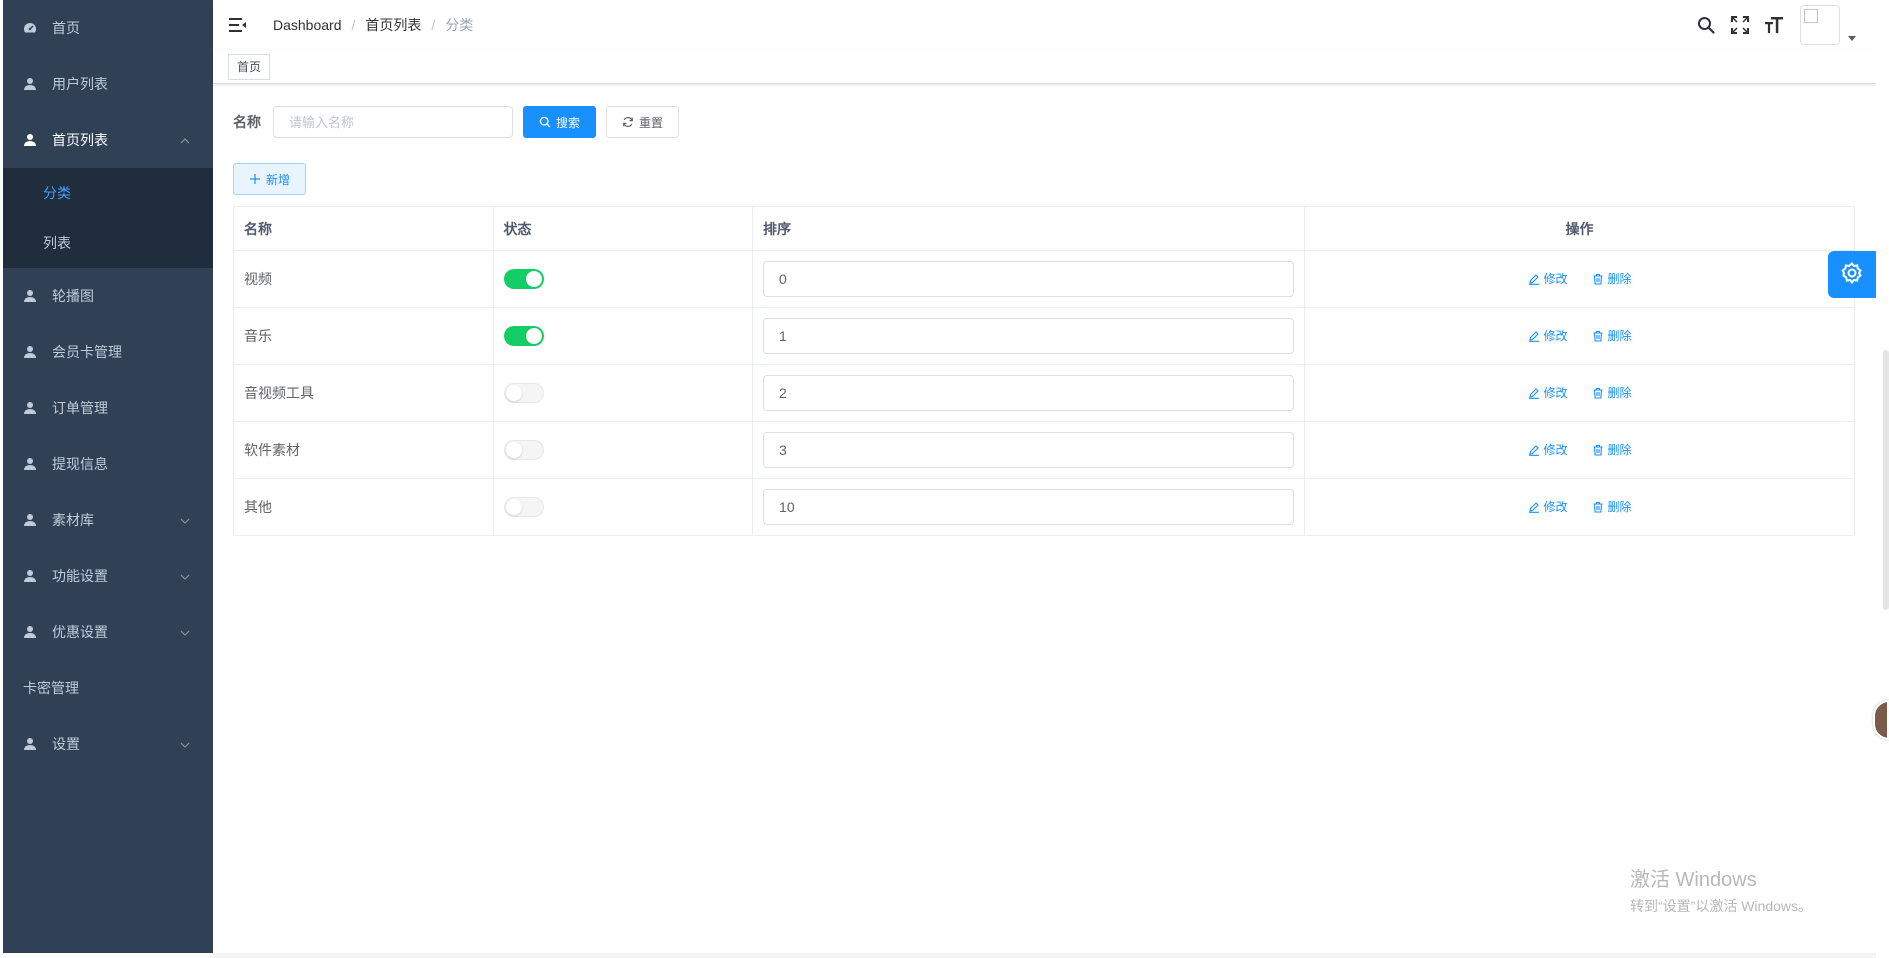 The height and width of the screenshot is (958, 1889). What do you see at coordinates (568, 122) in the screenshot?
I see `search-button-label: 搜索` at bounding box center [568, 122].